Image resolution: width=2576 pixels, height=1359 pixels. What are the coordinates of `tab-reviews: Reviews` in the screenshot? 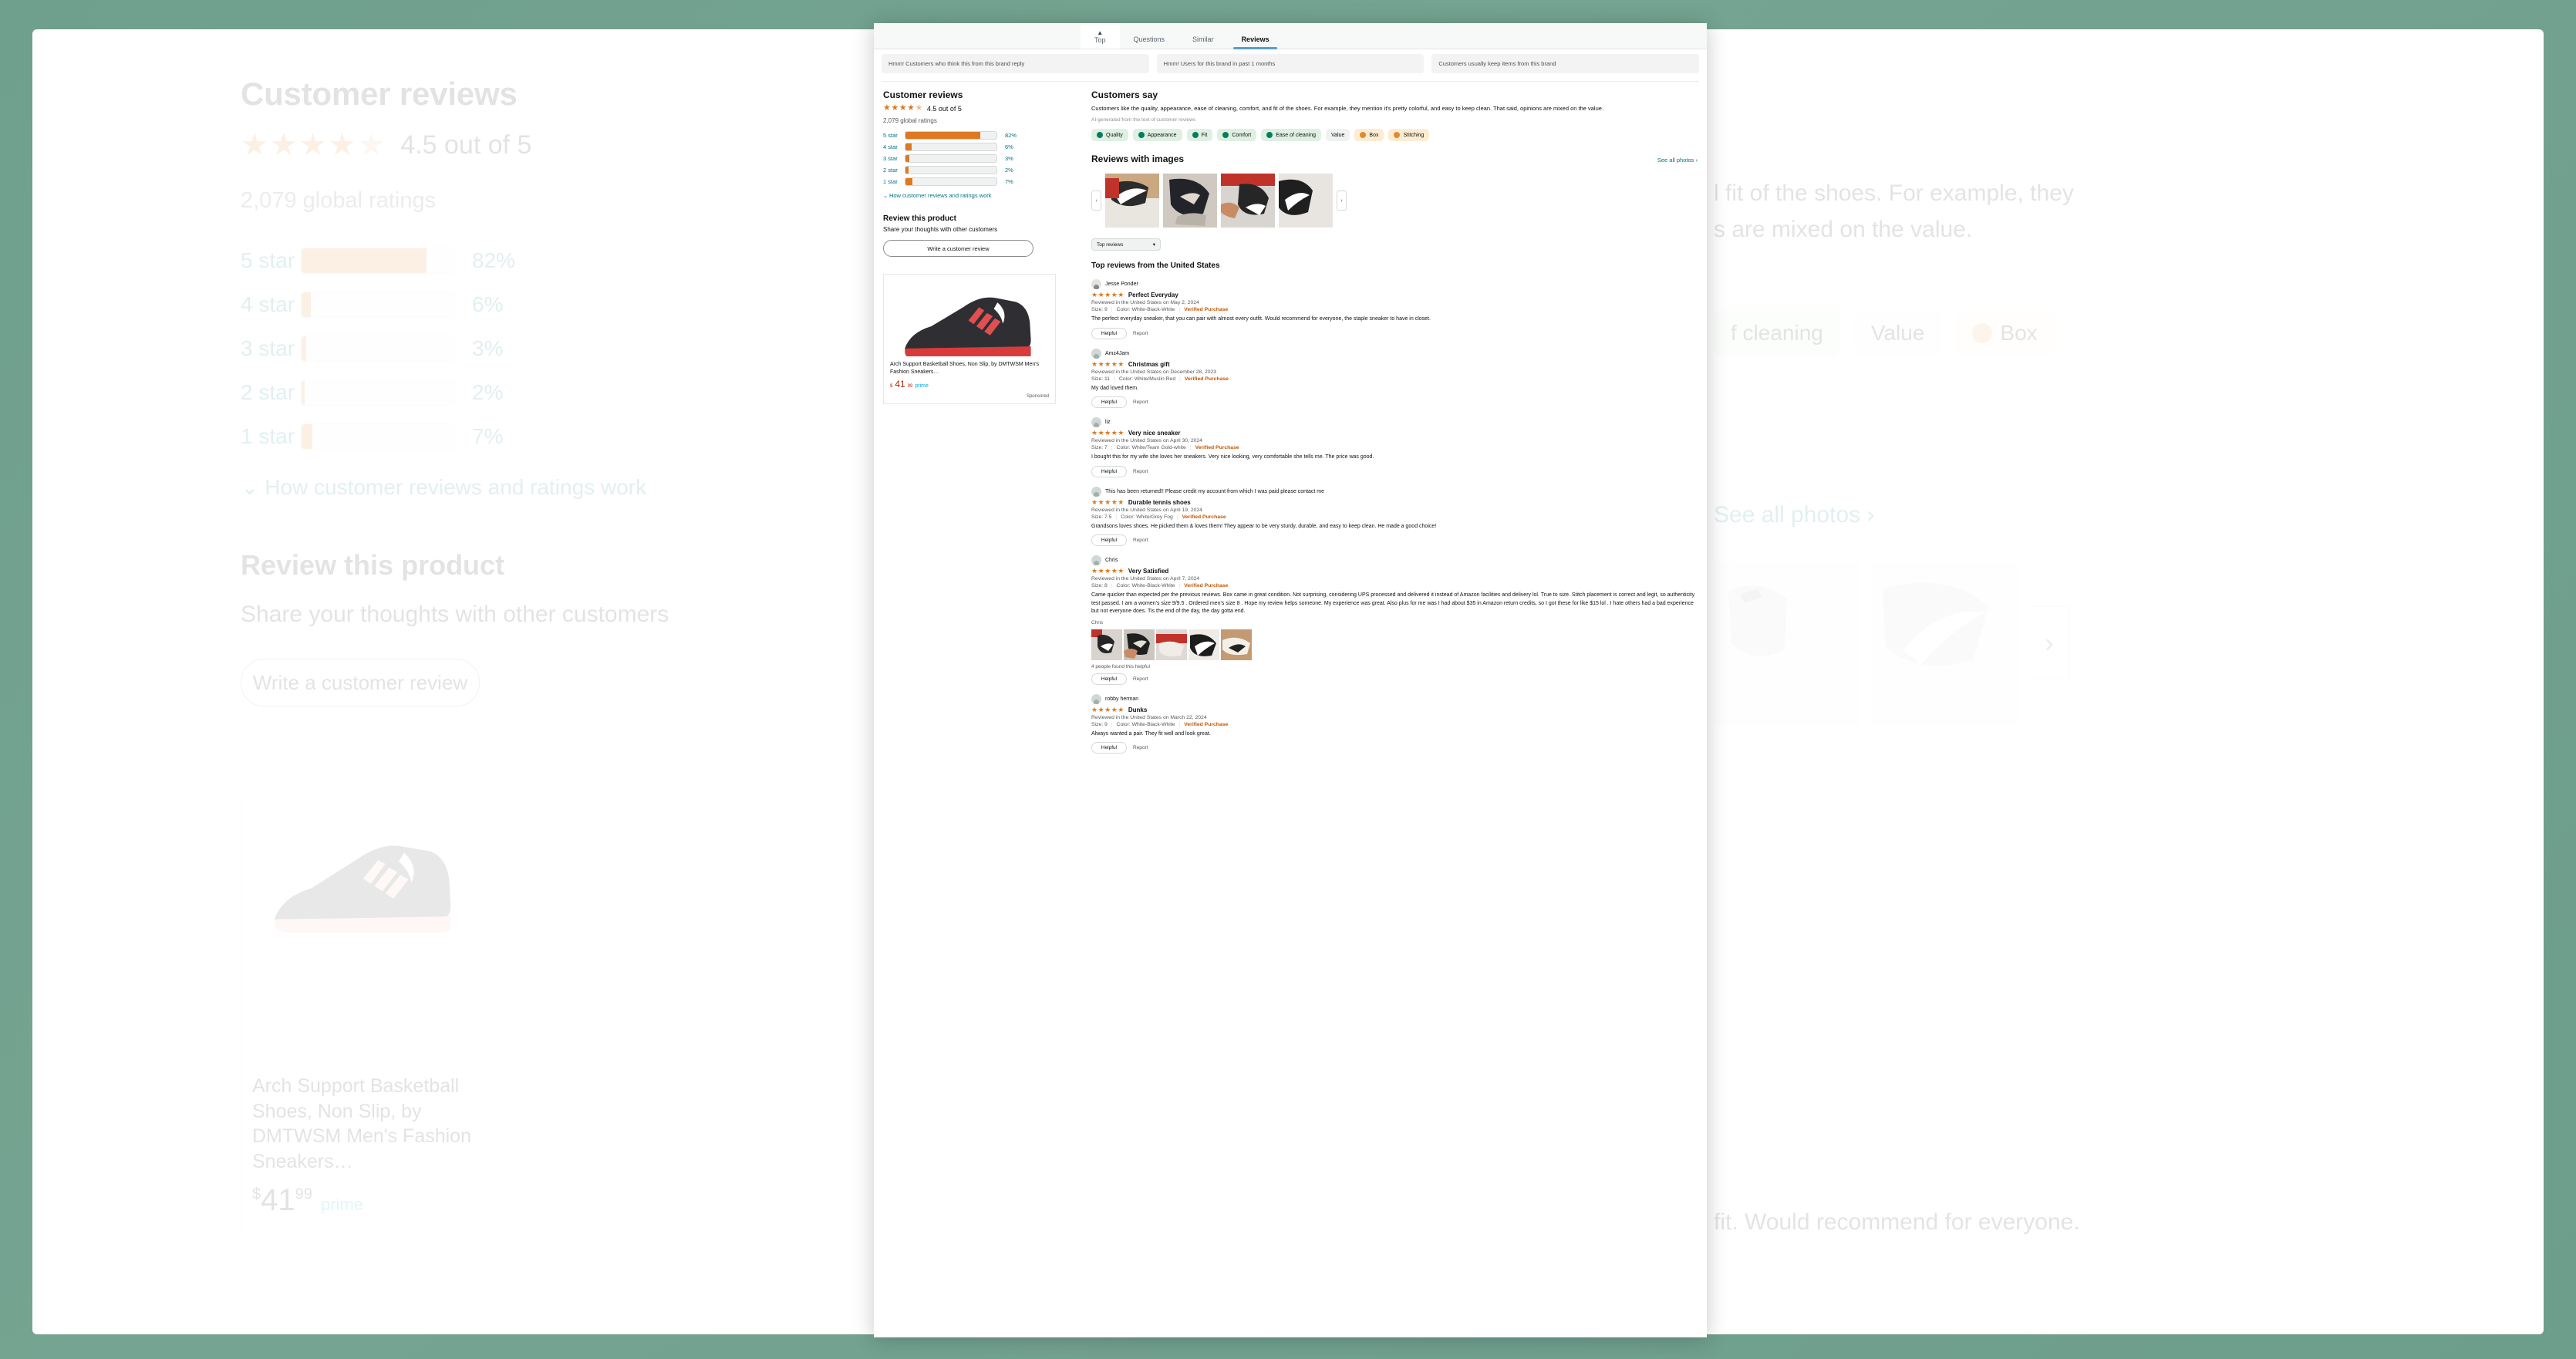 It's located at (1255, 41).